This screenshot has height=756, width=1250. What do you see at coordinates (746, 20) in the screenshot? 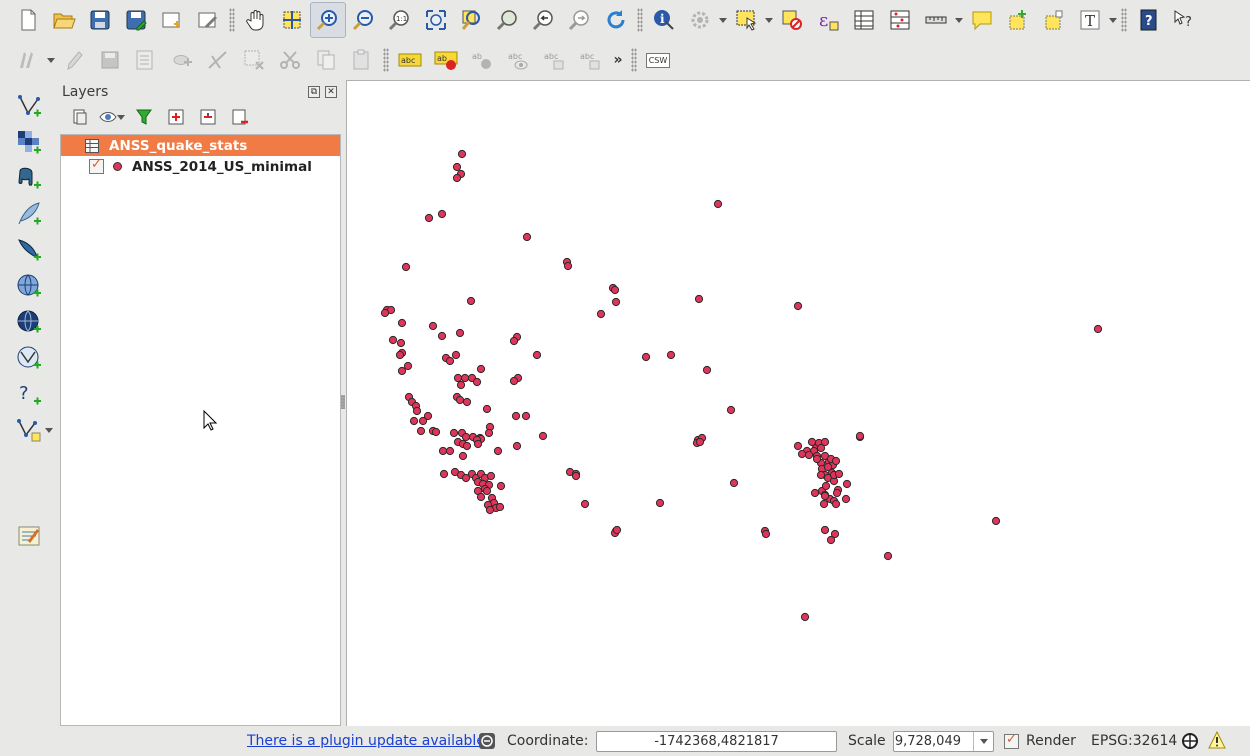
I see `select-features-button` at bounding box center [746, 20].